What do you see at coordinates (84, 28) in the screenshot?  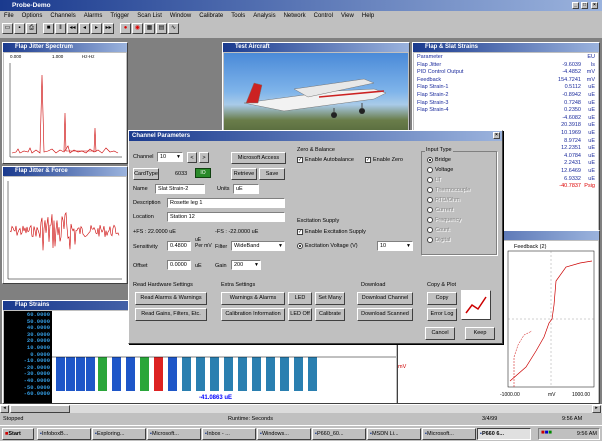 I see `step-back-icon: ◂` at bounding box center [84, 28].